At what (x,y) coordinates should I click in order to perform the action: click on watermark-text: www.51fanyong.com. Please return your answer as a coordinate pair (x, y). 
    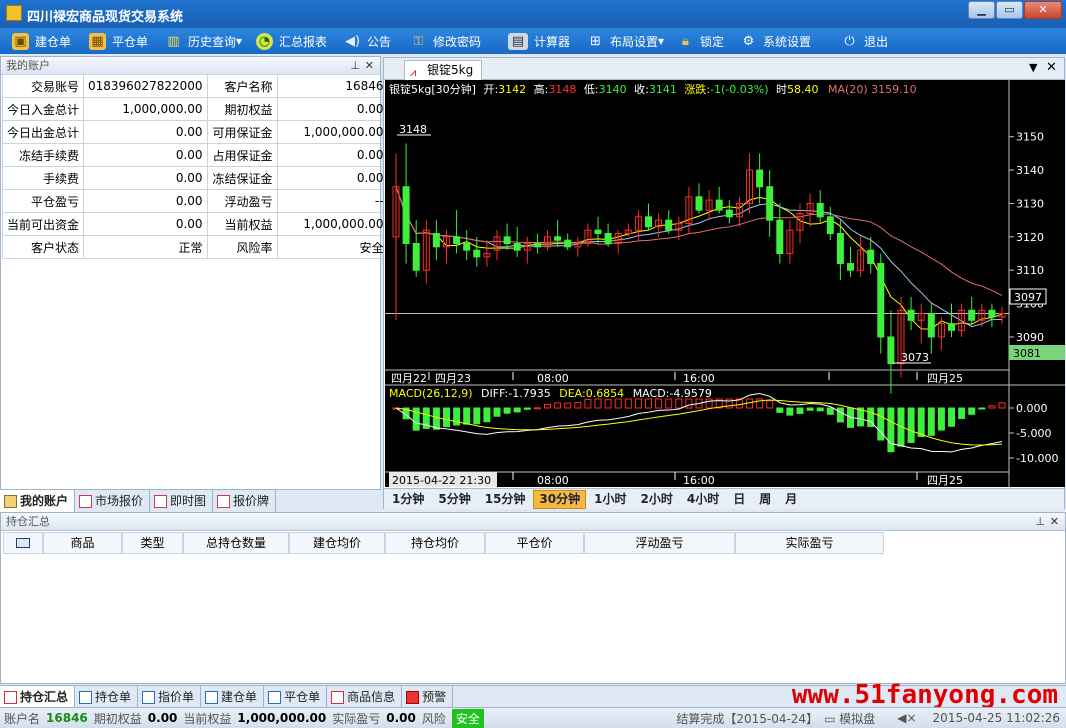
    Looking at the image, I should click on (924, 695).